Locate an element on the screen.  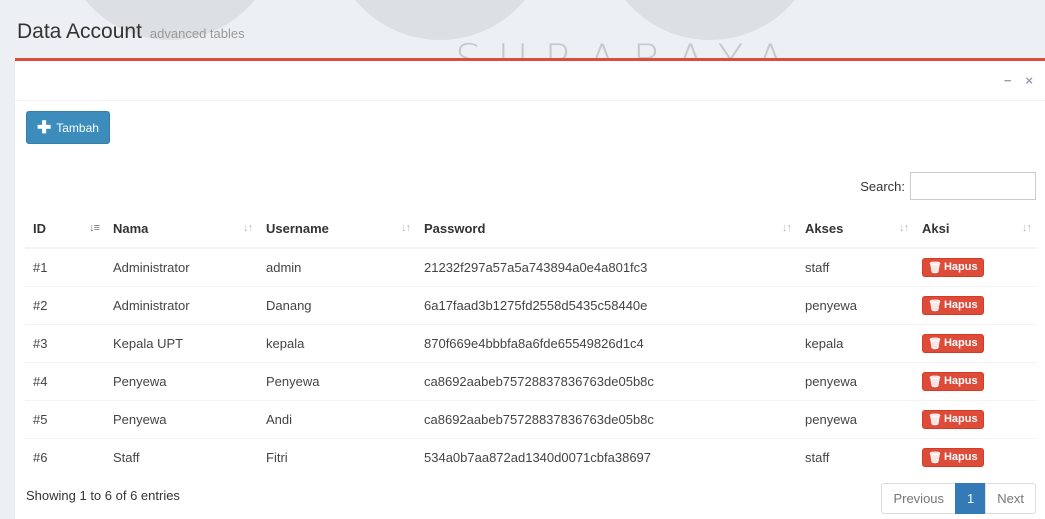
column-label: Akses is located at coordinates (824, 228).